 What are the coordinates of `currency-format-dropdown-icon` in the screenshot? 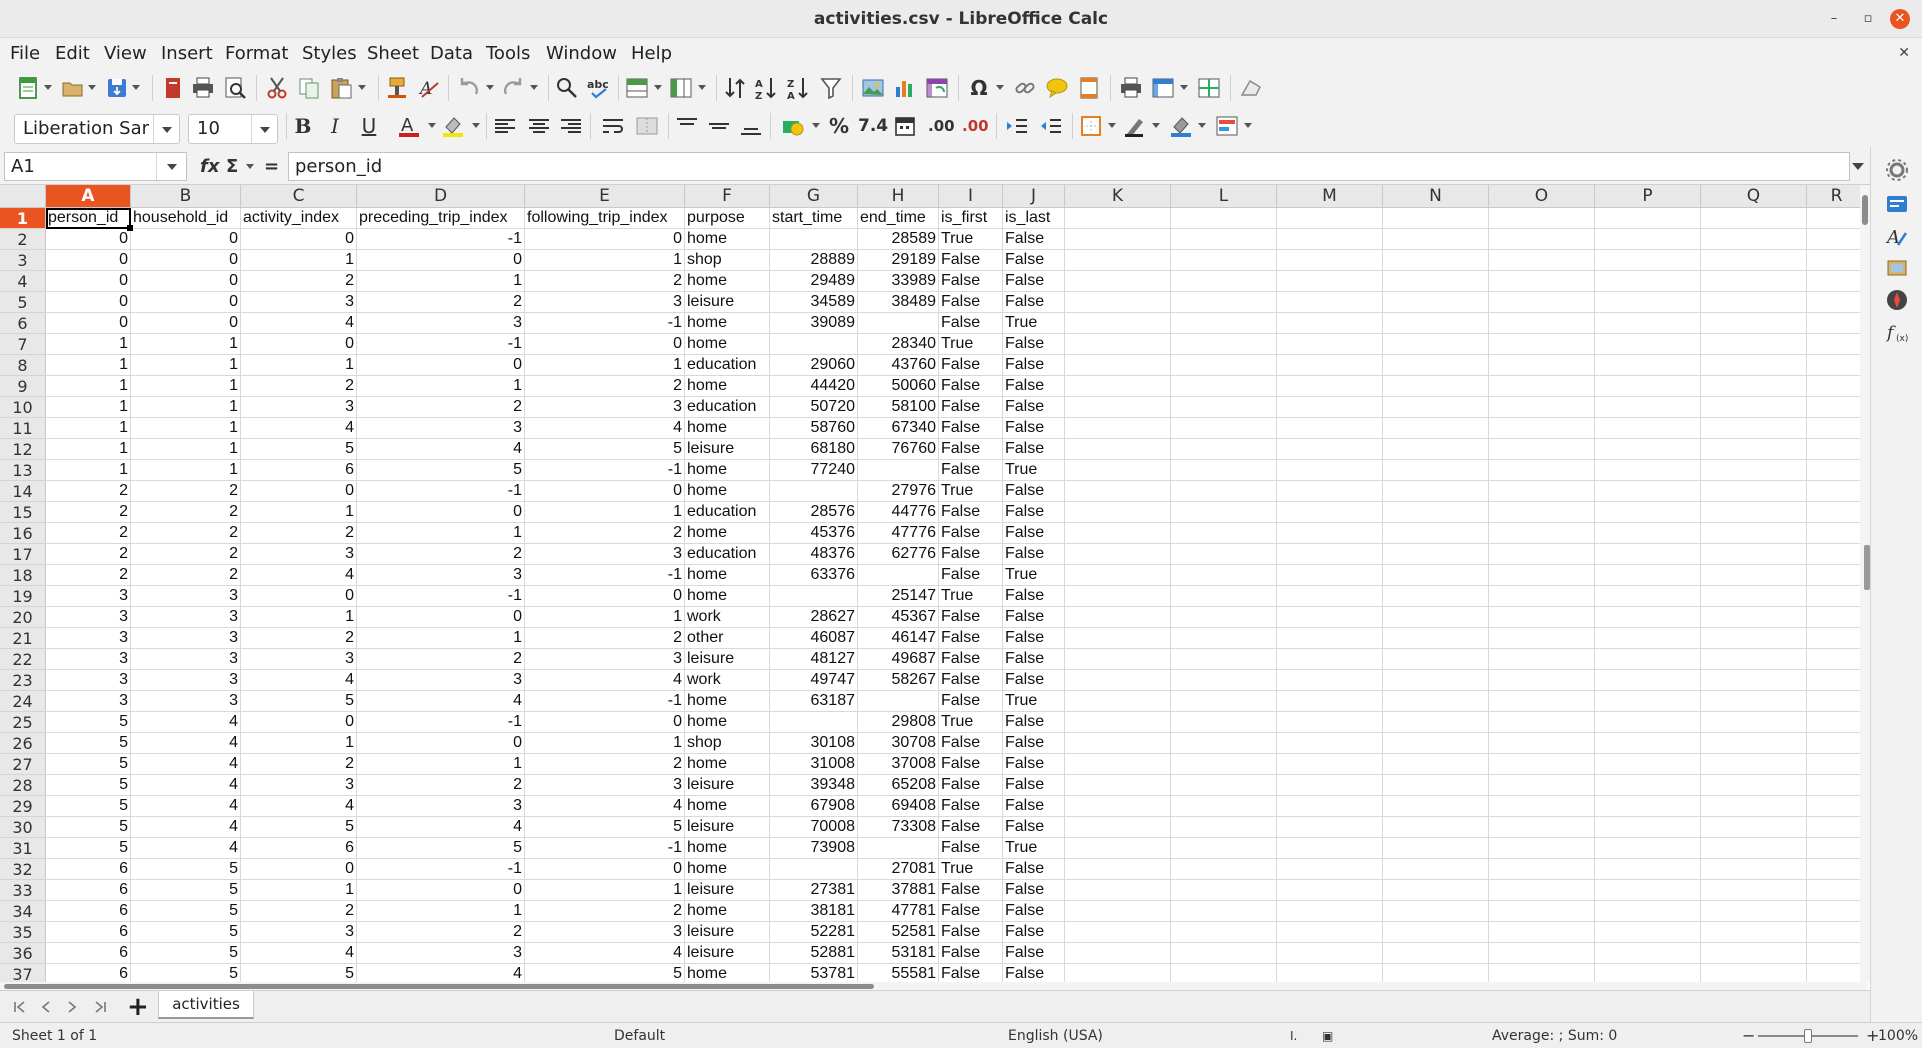 It's located at (816, 125).